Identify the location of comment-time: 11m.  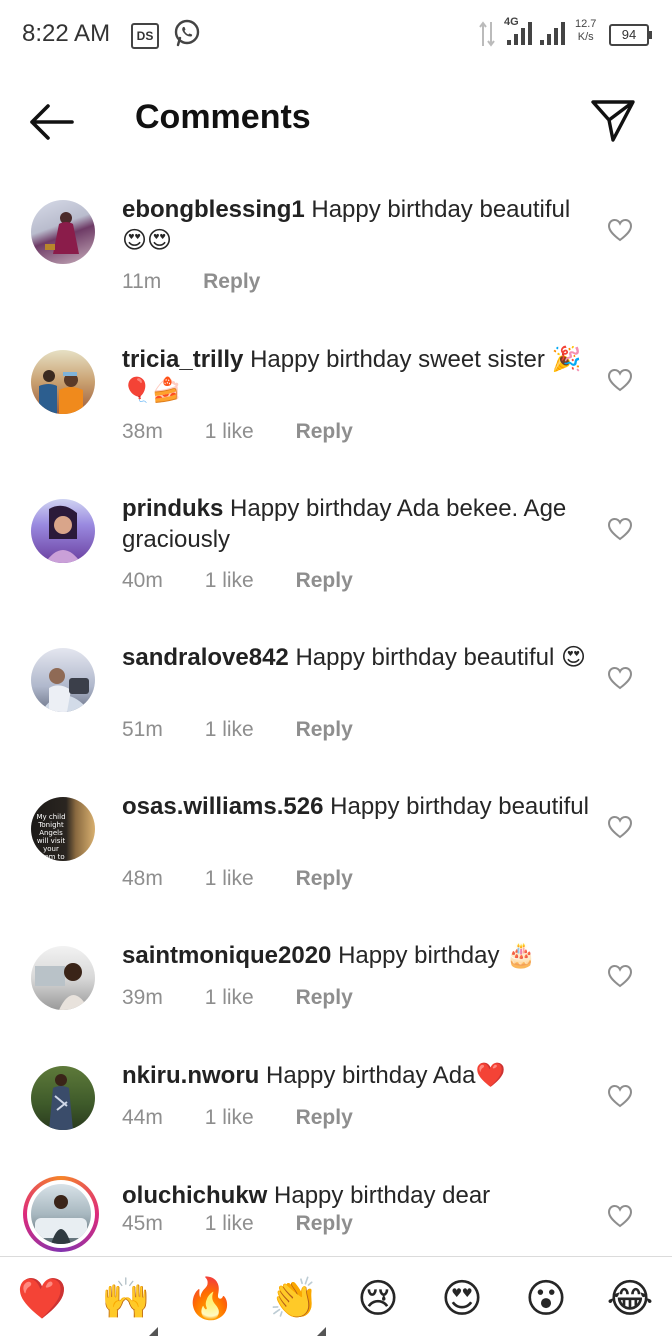
(142, 281).